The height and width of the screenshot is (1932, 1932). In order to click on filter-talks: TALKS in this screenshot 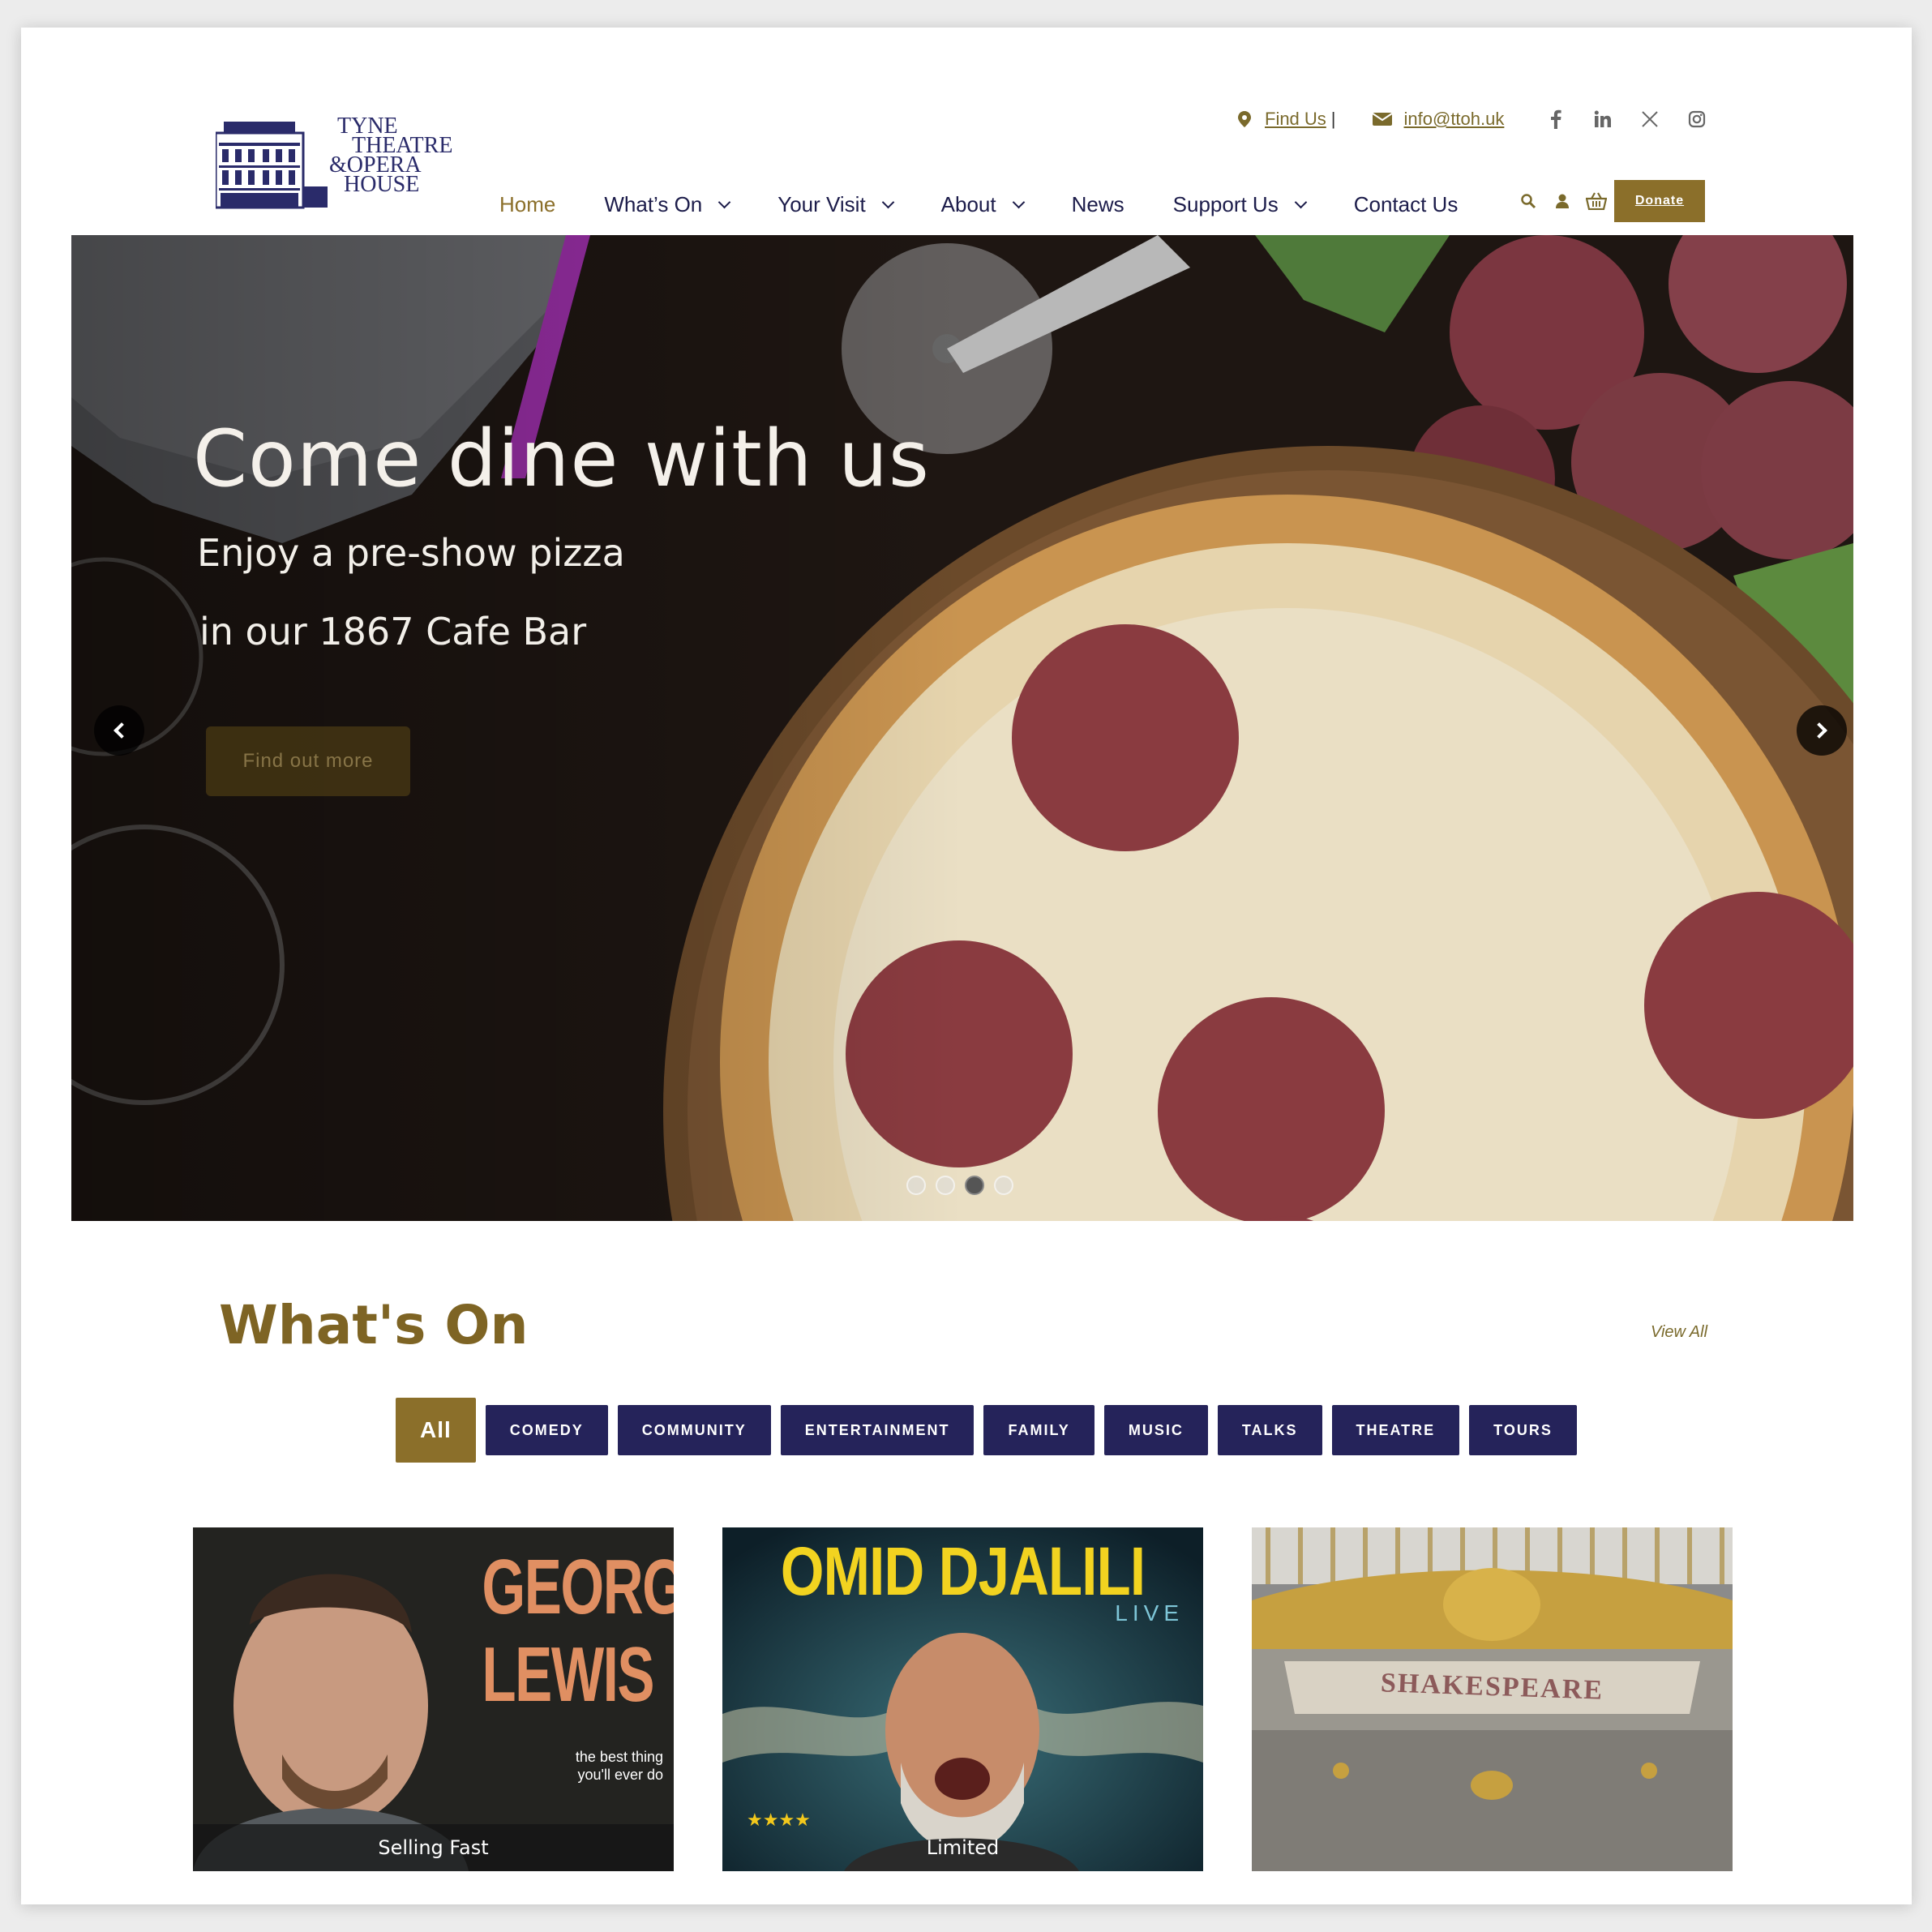, I will do `click(1269, 1430)`.